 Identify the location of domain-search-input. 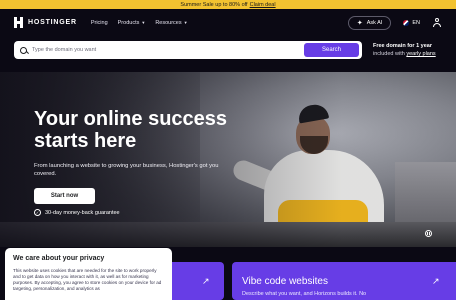
(168, 50).